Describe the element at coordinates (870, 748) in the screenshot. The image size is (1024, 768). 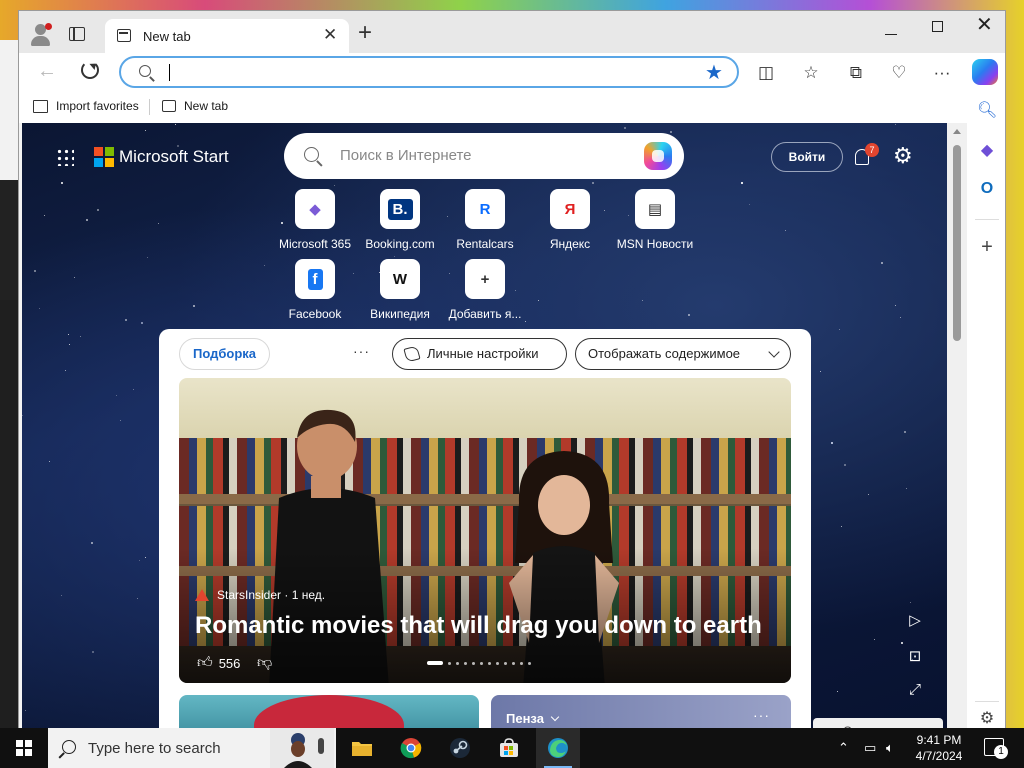
I see `network-icon: ▭` at that location.